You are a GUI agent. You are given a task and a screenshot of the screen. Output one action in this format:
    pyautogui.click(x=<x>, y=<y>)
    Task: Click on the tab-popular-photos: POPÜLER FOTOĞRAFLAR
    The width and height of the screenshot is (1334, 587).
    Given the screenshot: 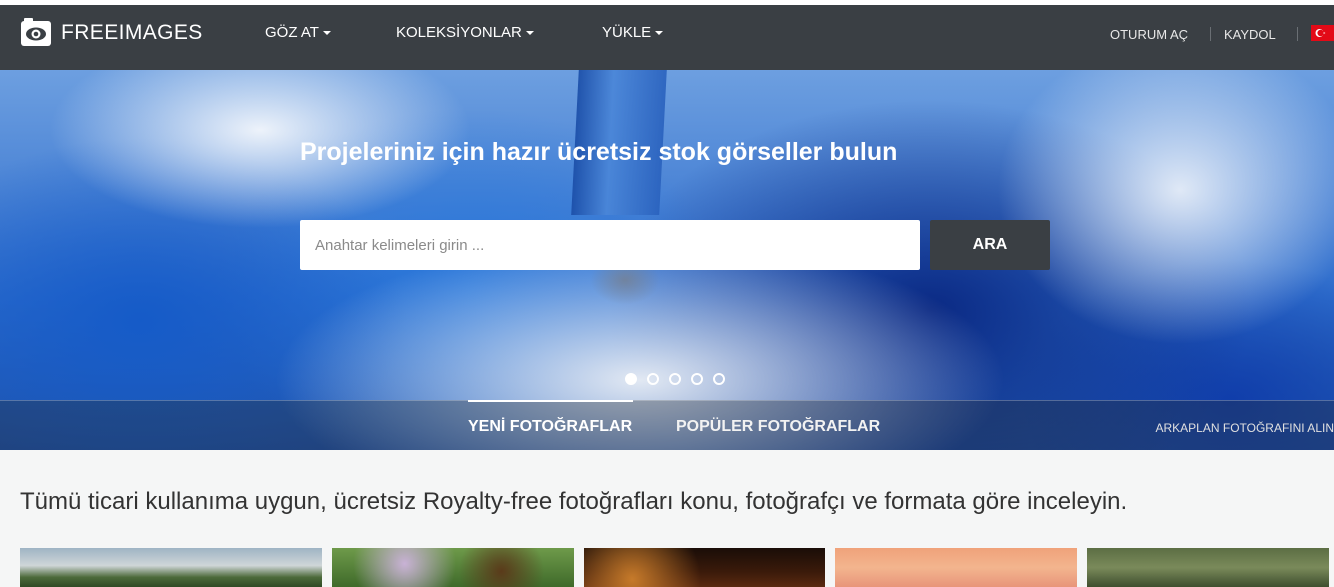 What is the action you would take?
    pyautogui.click(x=778, y=427)
    